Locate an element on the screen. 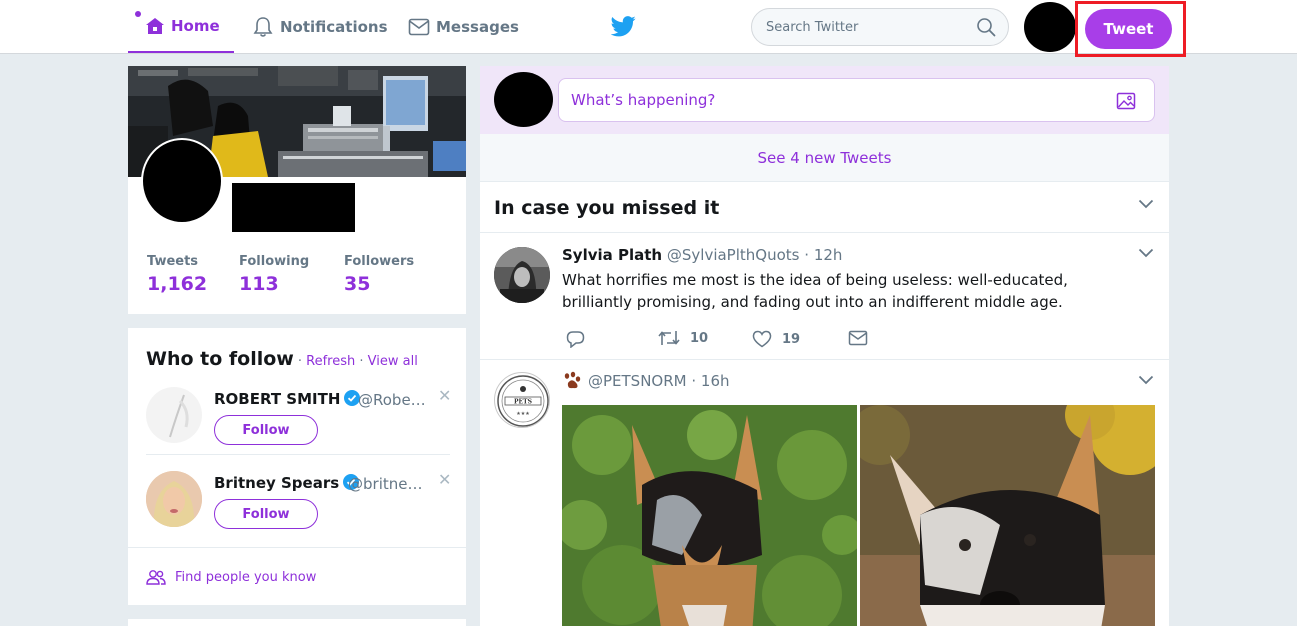 This screenshot has width=1297, height=626. stat-following-value: 113 is located at coordinates (259, 284).